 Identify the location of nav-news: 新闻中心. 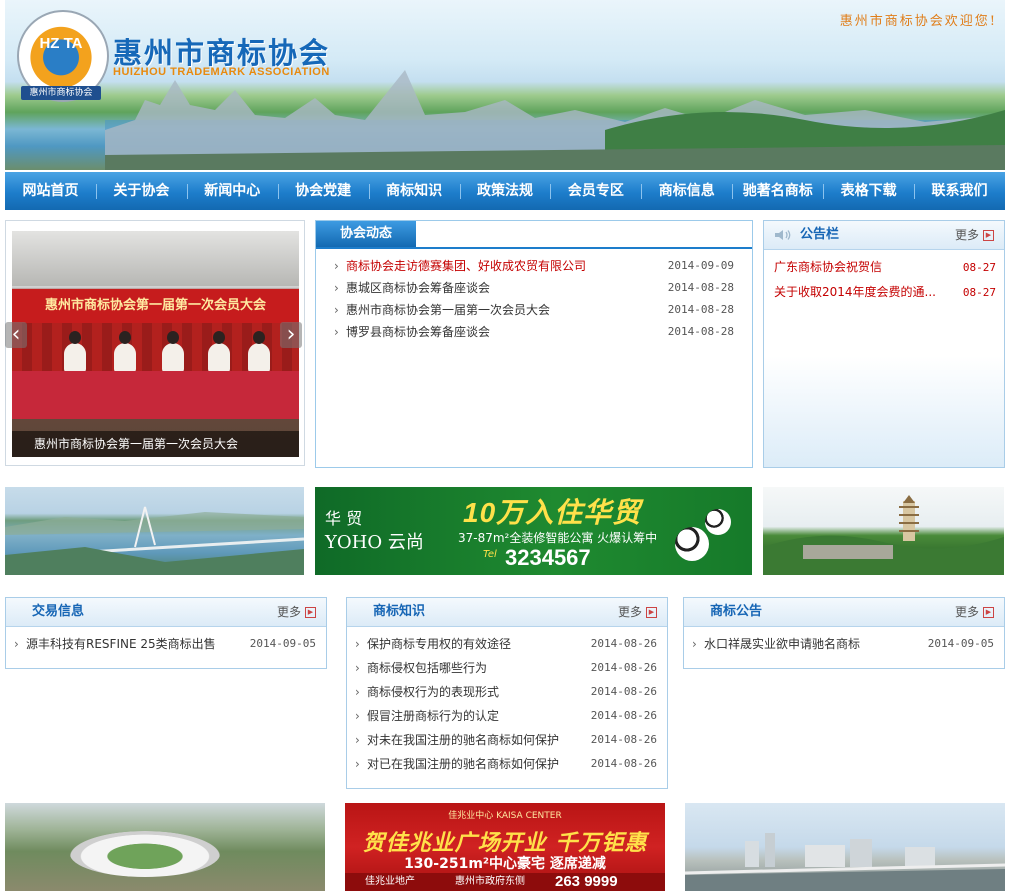
(232, 191).